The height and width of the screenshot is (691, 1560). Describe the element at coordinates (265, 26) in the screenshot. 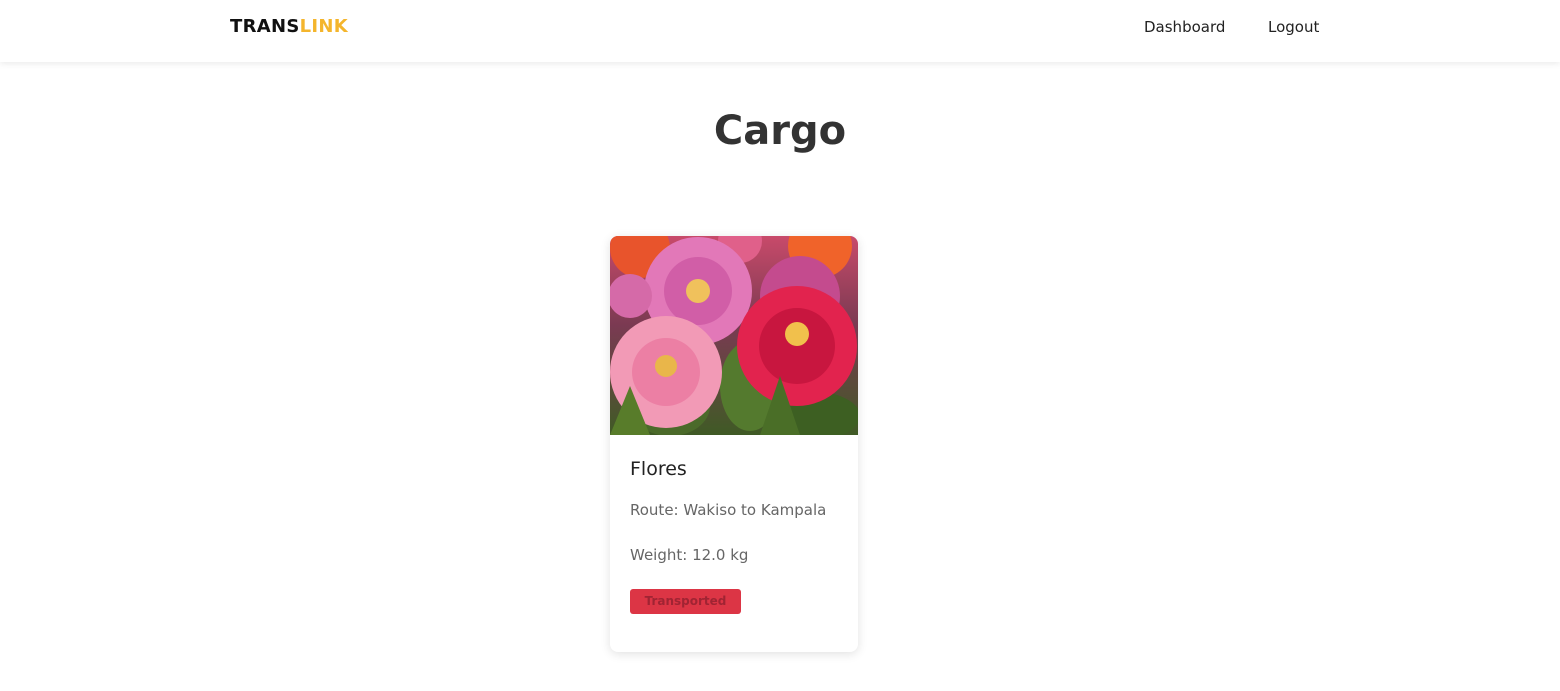

I see `brand-logo-part1: TRANS` at that location.